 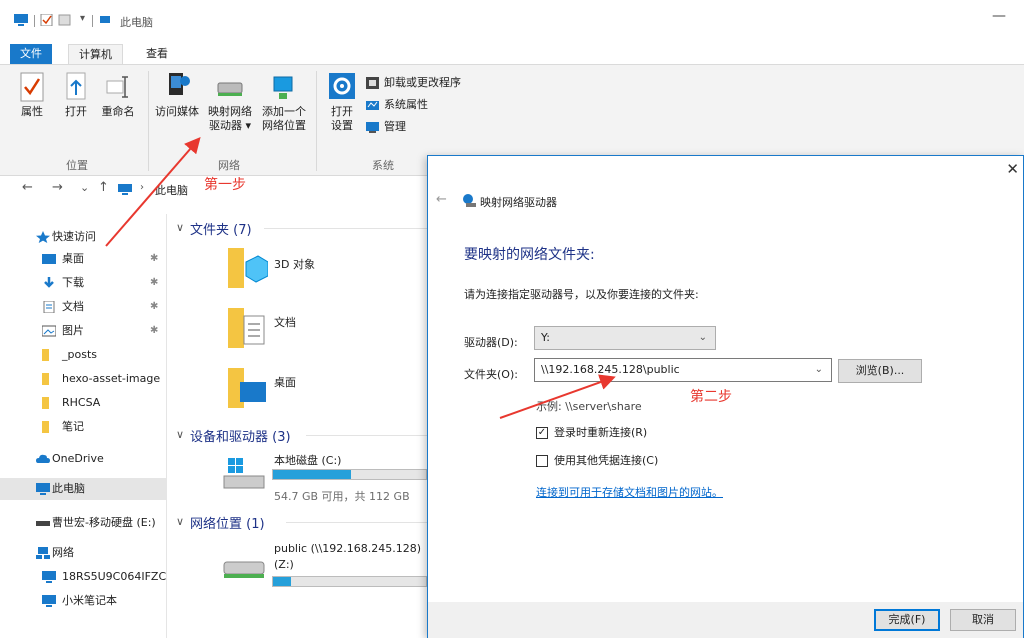 I want to click on nav-item-label: _posts, so click(x=79, y=354).